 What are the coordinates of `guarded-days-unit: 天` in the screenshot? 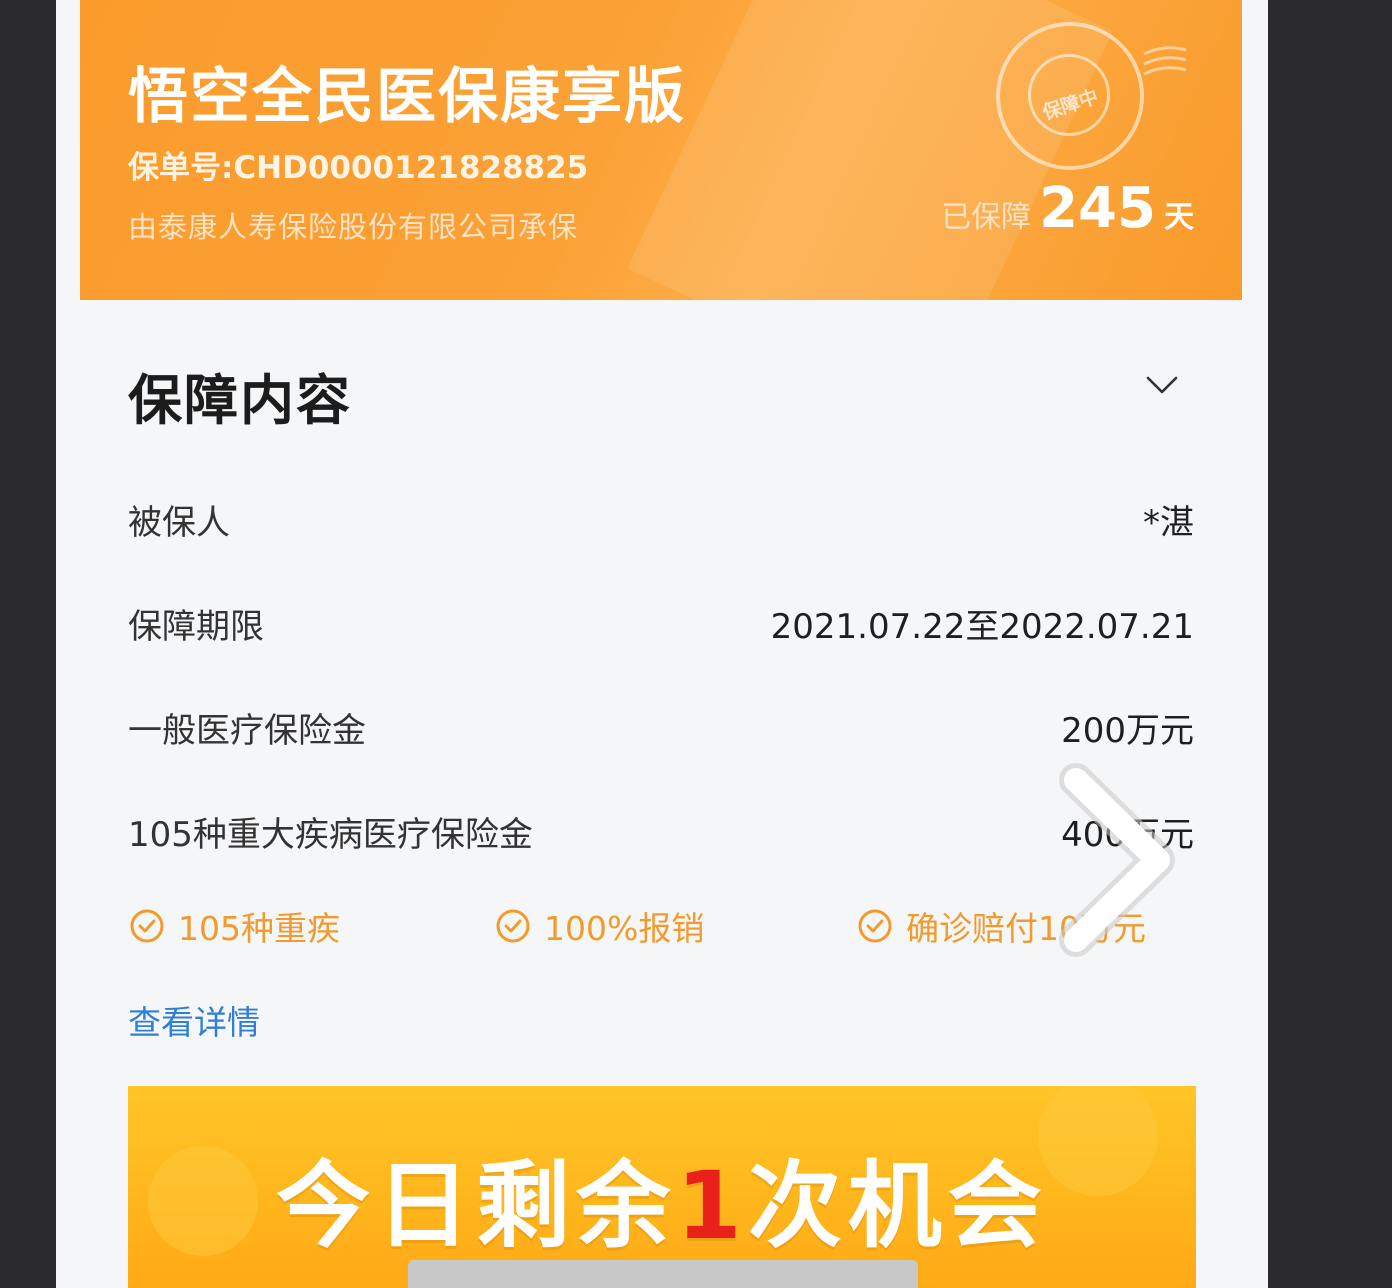 It's located at (1179, 217).